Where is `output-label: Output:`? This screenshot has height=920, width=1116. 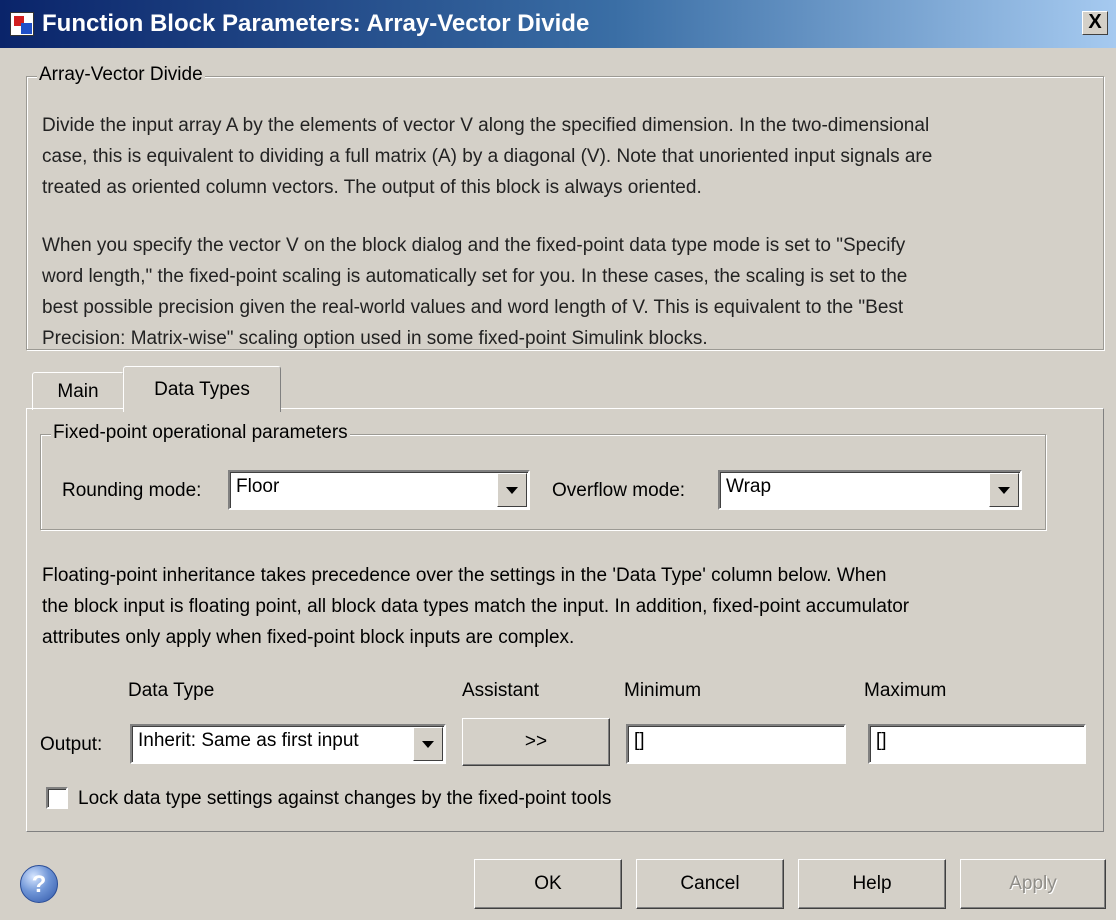
output-label: Output: is located at coordinates (71, 744).